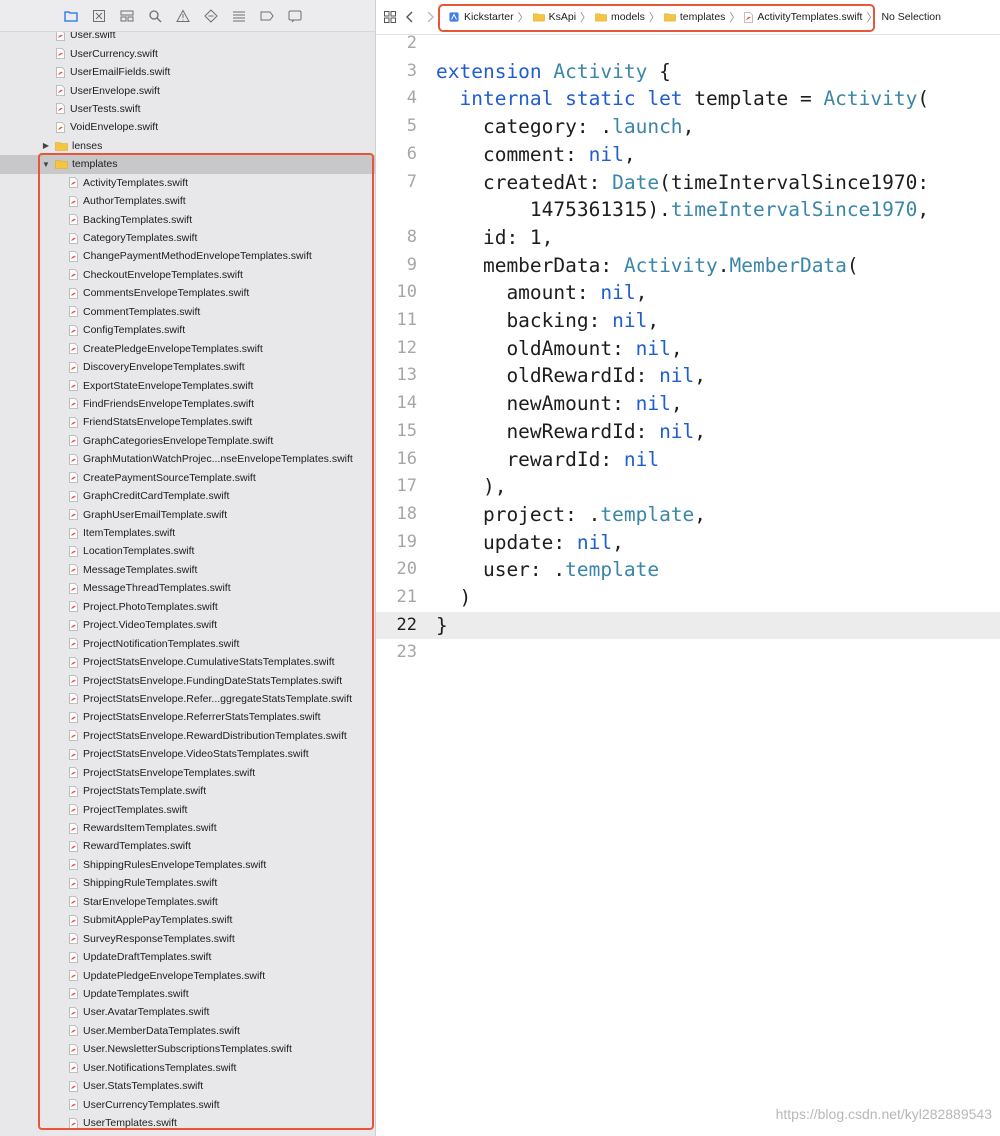  Describe the element at coordinates (71, 16) in the screenshot. I see `navigator-folder-icon` at that location.